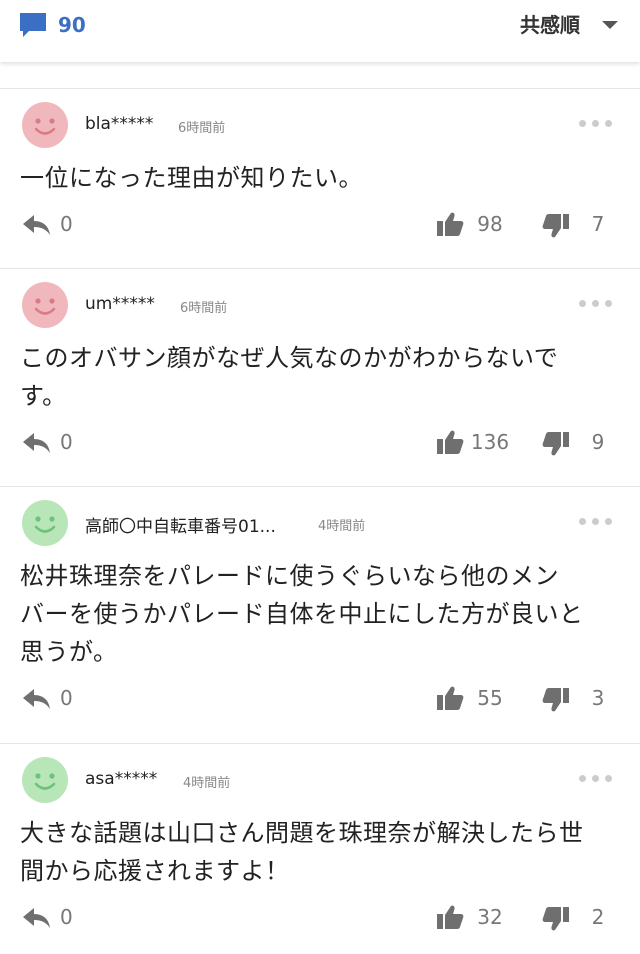 The width and height of the screenshot is (640, 954). I want to click on comments-header: 90 共感順, so click(320, 31).